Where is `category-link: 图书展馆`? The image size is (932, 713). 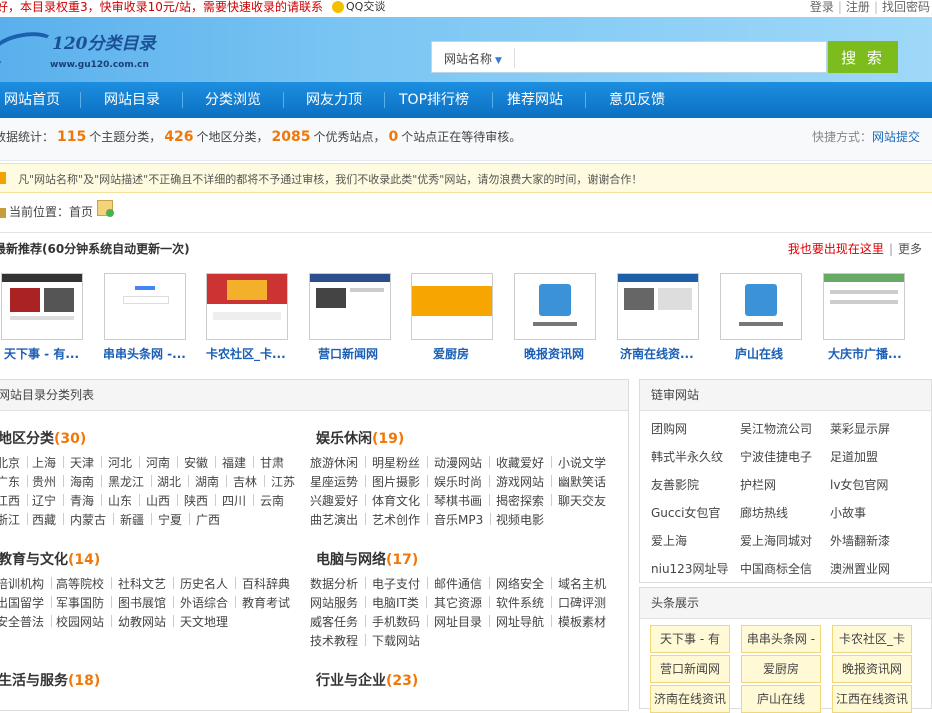 category-link: 图书展馆 is located at coordinates (146, 602).